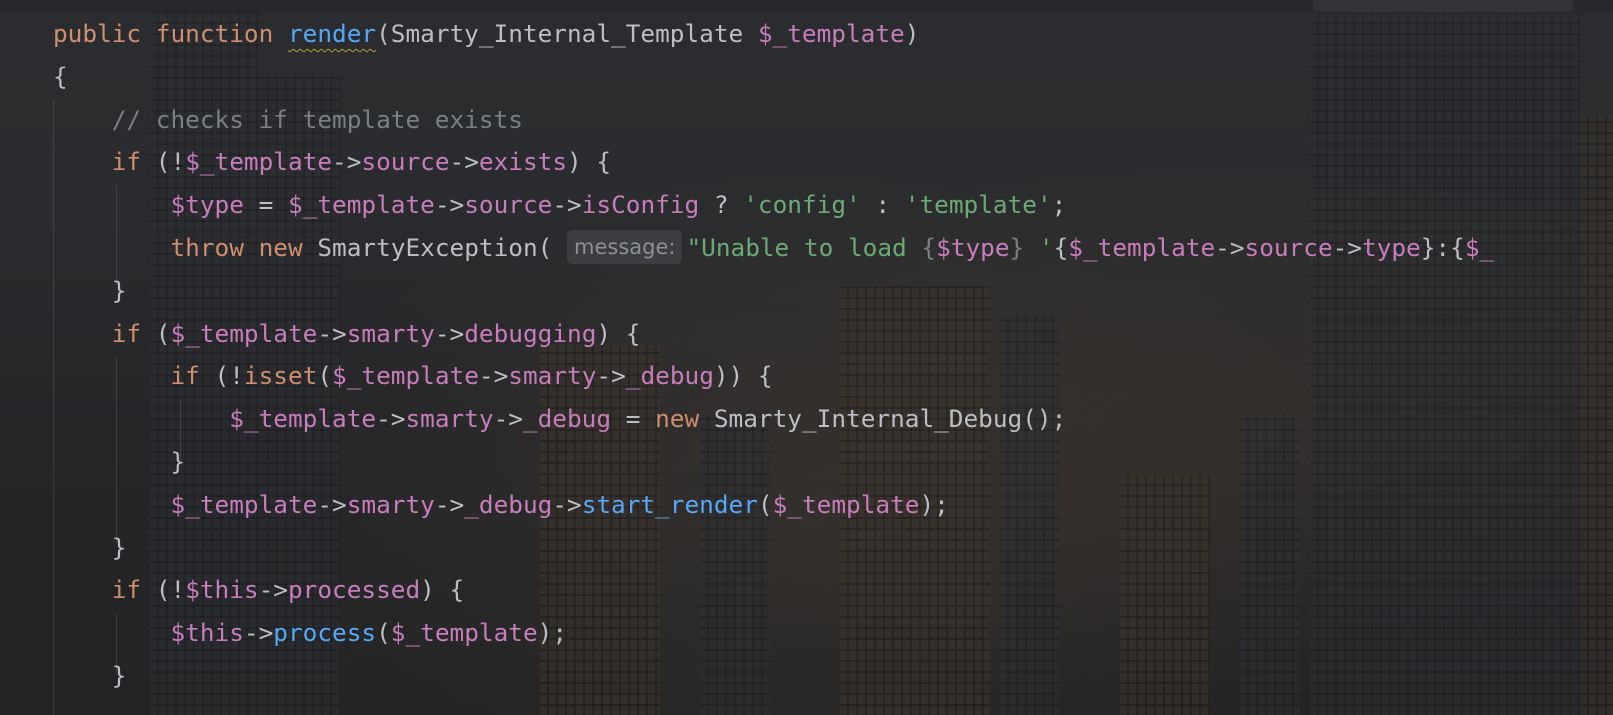  What do you see at coordinates (625, 246) in the screenshot?
I see `parameter-hint: message:` at bounding box center [625, 246].